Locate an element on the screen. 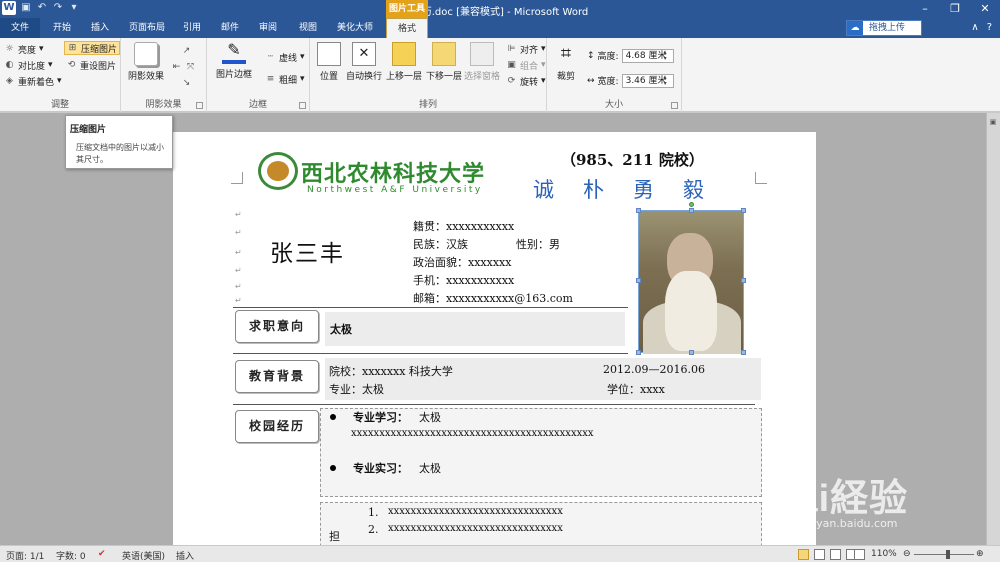 Image resolution: width=1000 pixels, height=562 pixels. rotate-button: ⟳ 旋转 ▾ is located at coordinates (526, 81).